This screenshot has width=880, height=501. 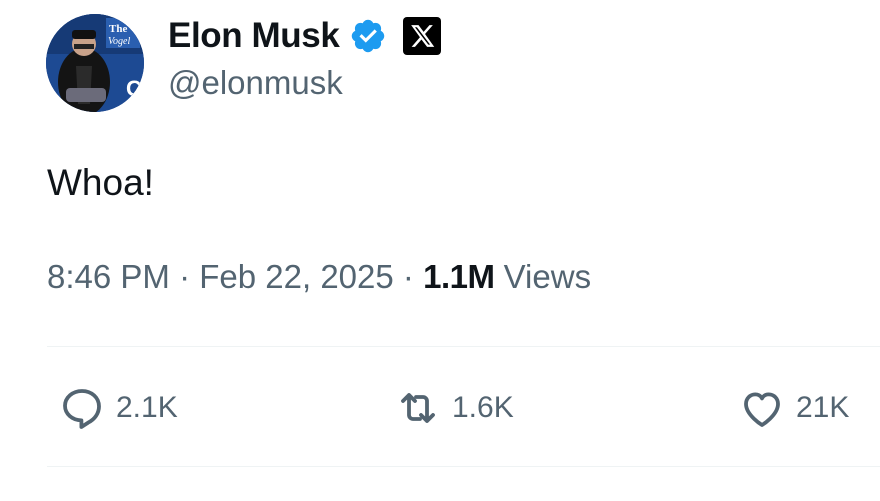 I want to click on author-display-name: Elon Musk, so click(x=254, y=36).